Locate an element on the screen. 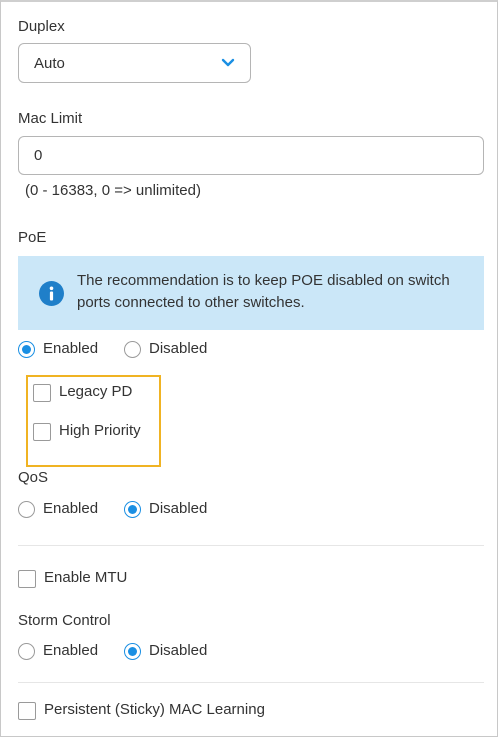 The height and width of the screenshot is (737, 498). poe-disabled-radio is located at coordinates (132, 349).